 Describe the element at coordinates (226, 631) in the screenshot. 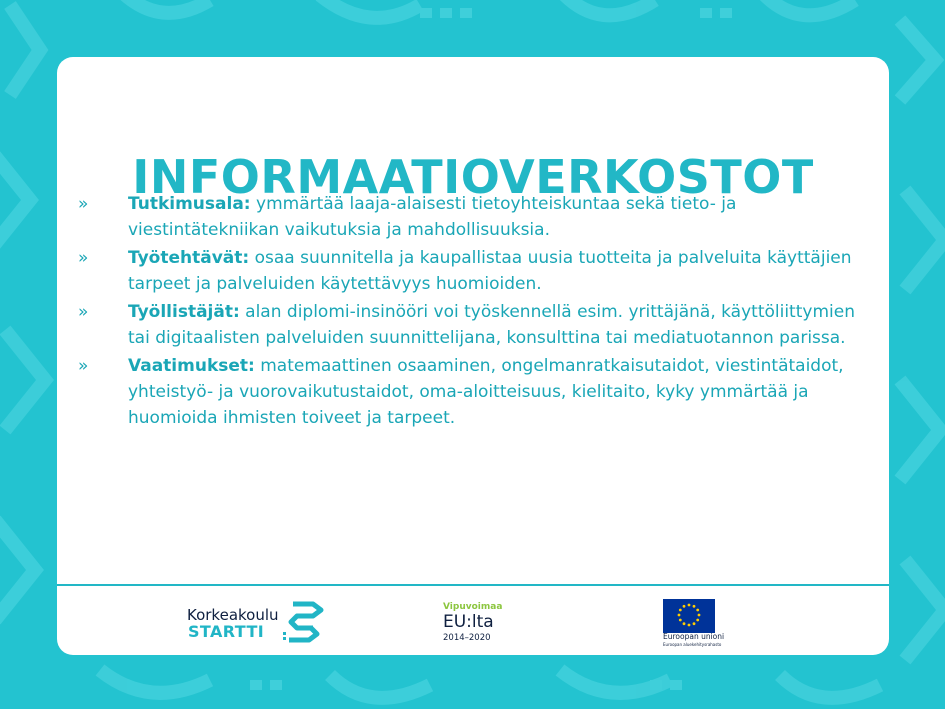

I see `logo-text-startti: STARTTI` at that location.